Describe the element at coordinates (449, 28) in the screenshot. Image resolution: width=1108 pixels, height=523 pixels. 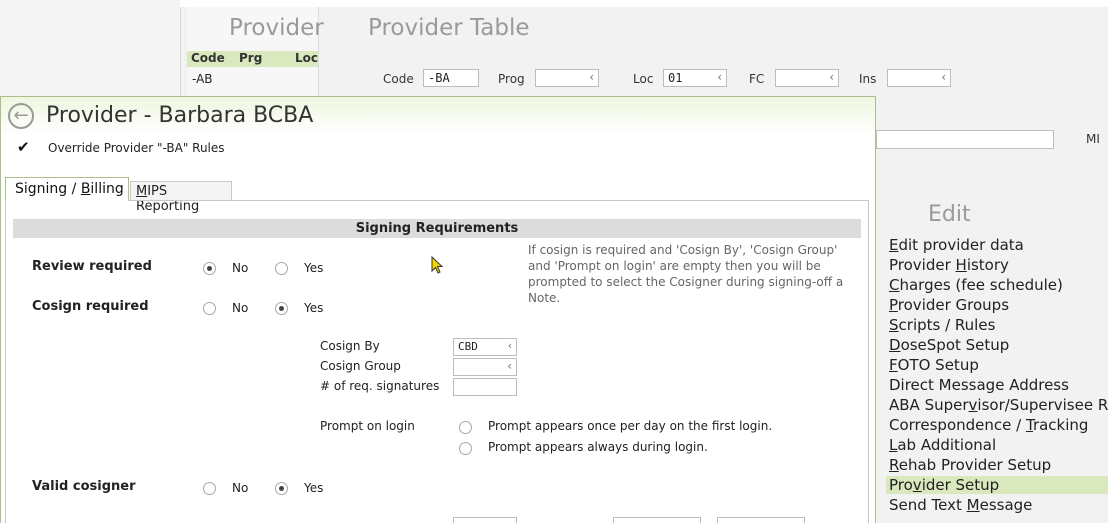
I see `provider-table-title: Provider Table` at that location.